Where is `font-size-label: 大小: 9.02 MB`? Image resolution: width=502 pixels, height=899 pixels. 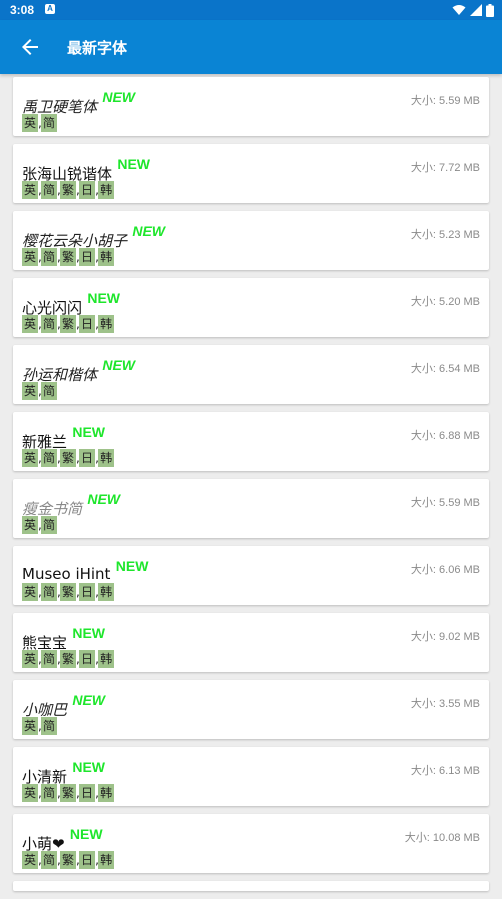
font-size-label: 大小: 9.02 MB is located at coordinates (445, 637).